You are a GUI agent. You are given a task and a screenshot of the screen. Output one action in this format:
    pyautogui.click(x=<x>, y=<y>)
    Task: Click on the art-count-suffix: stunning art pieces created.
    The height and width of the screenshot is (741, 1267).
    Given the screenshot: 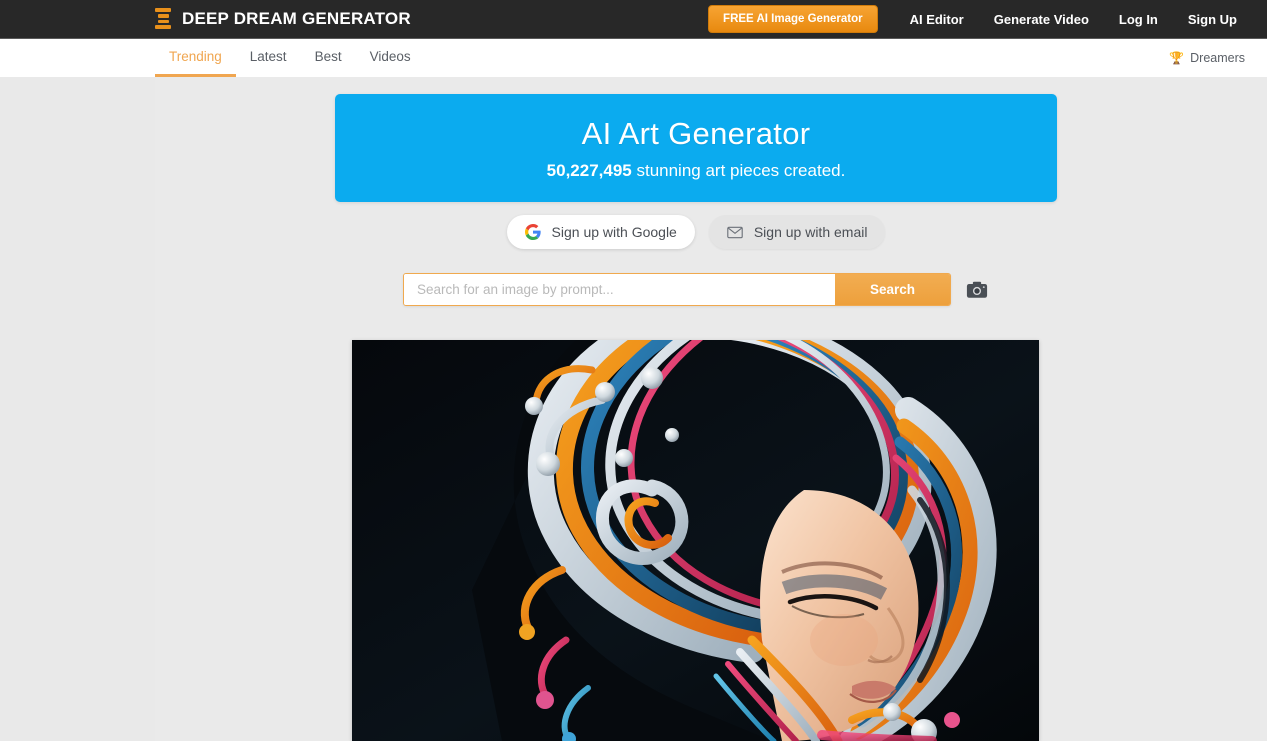 What is the action you would take?
    pyautogui.click(x=738, y=170)
    